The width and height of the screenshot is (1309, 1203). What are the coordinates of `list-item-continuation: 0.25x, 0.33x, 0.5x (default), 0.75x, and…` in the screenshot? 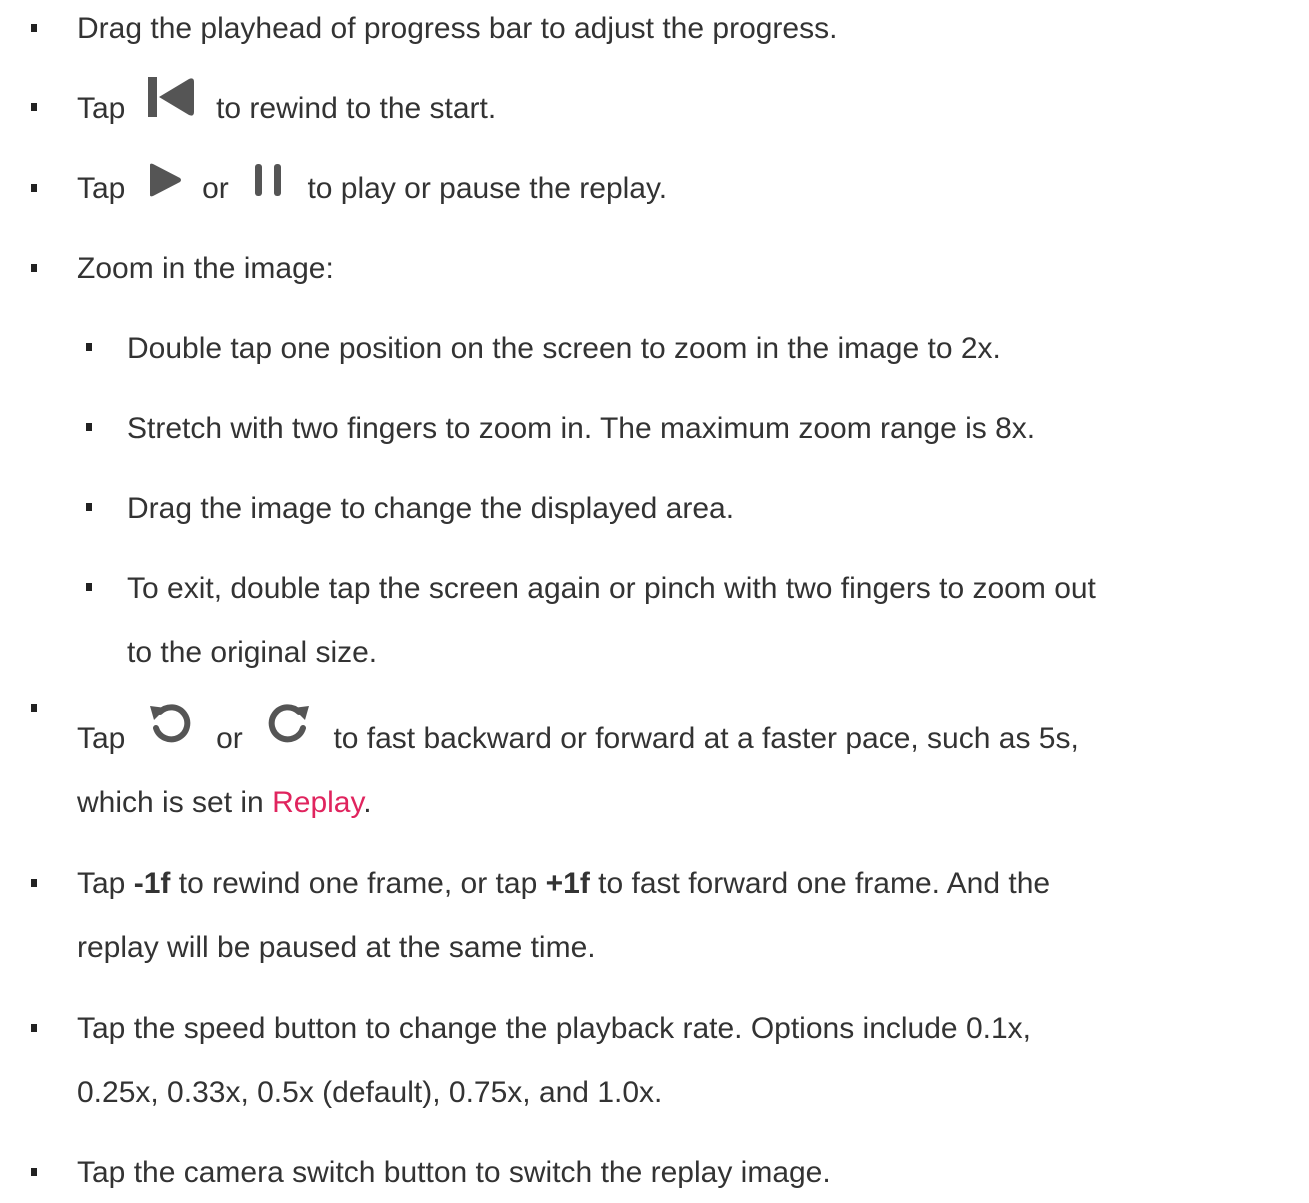 It's located at (370, 1092).